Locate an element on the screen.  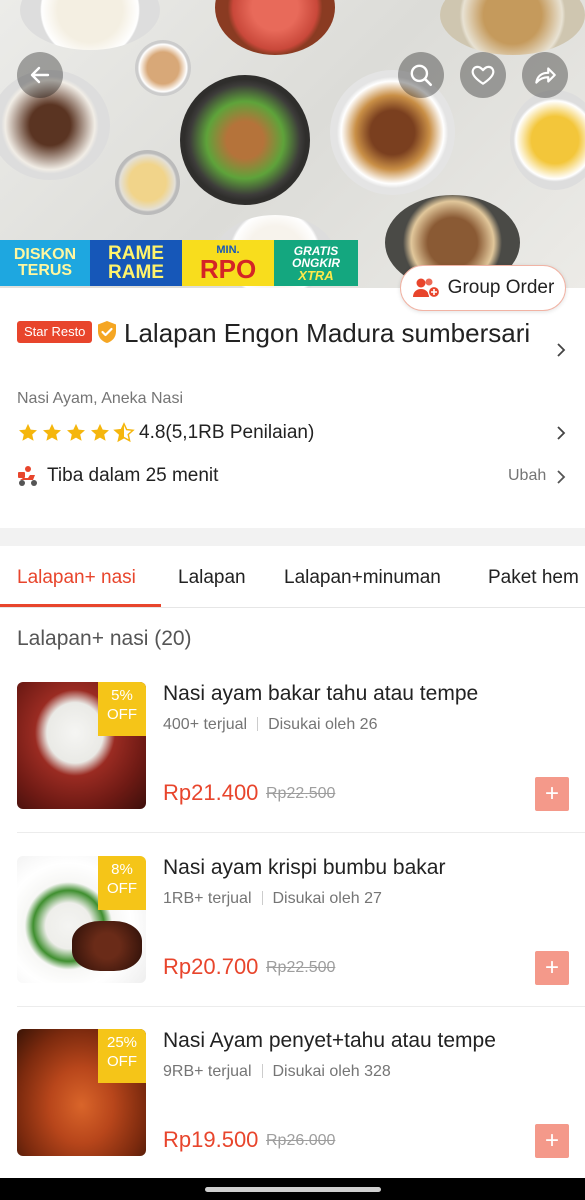
star-resto-badge: Star Resto is located at coordinates (55, 332).